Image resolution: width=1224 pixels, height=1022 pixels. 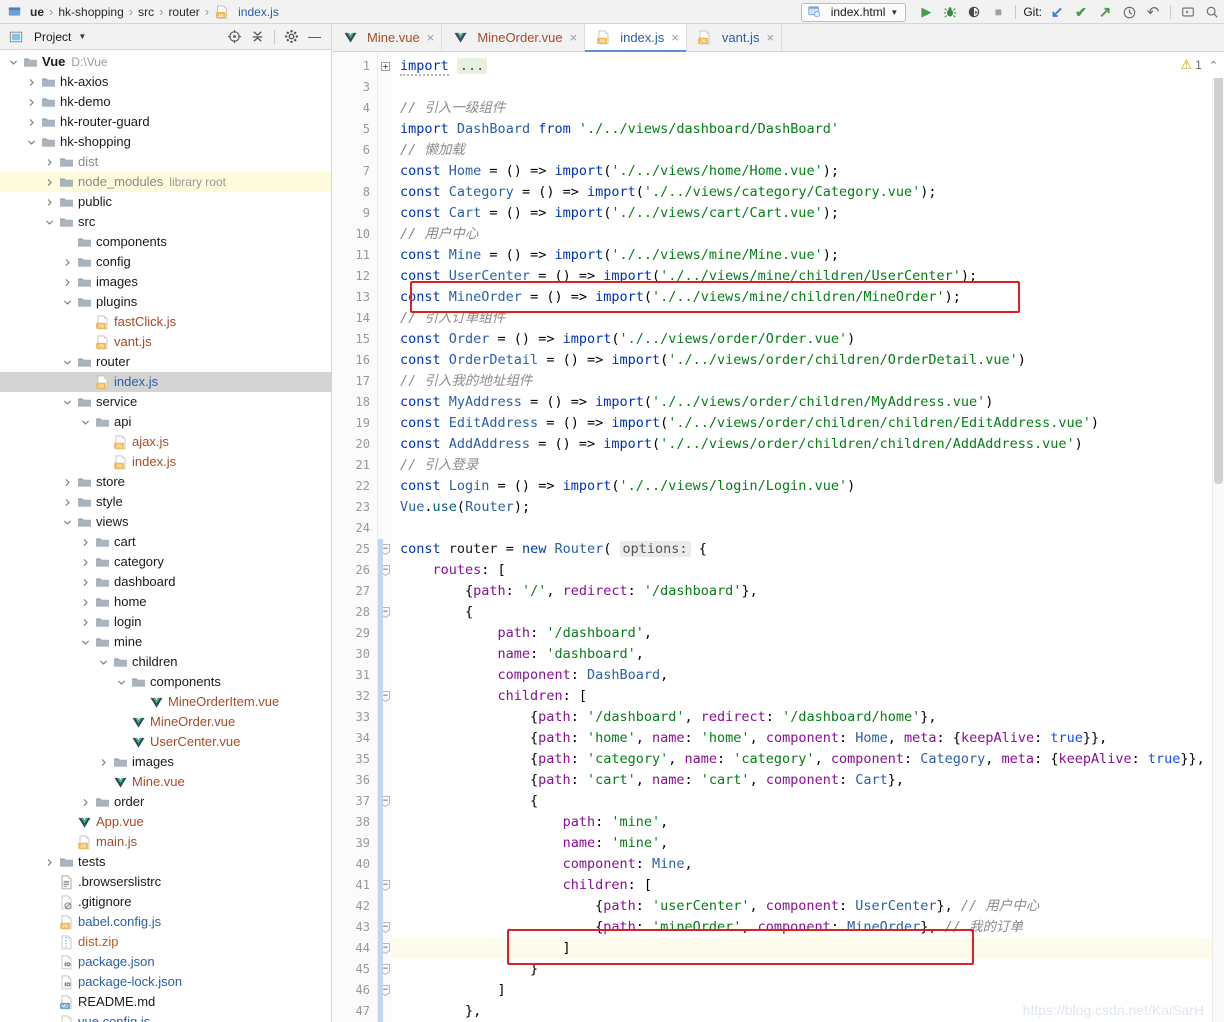 I want to click on tree-node-babel-config-js: JS babel.config.js, so click(x=165, y=922).